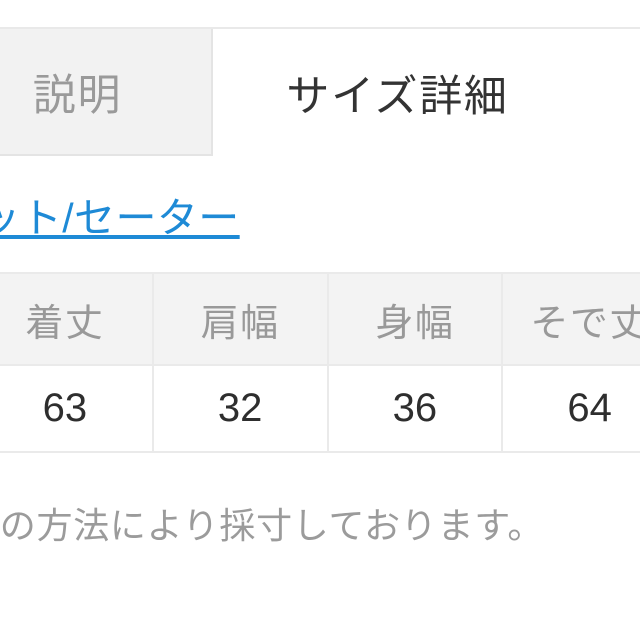 This screenshot has height=640, width=640. Describe the element at coordinates (397, 96) in the screenshot. I see `tab-size-detail-label: サイズ詳細` at that location.